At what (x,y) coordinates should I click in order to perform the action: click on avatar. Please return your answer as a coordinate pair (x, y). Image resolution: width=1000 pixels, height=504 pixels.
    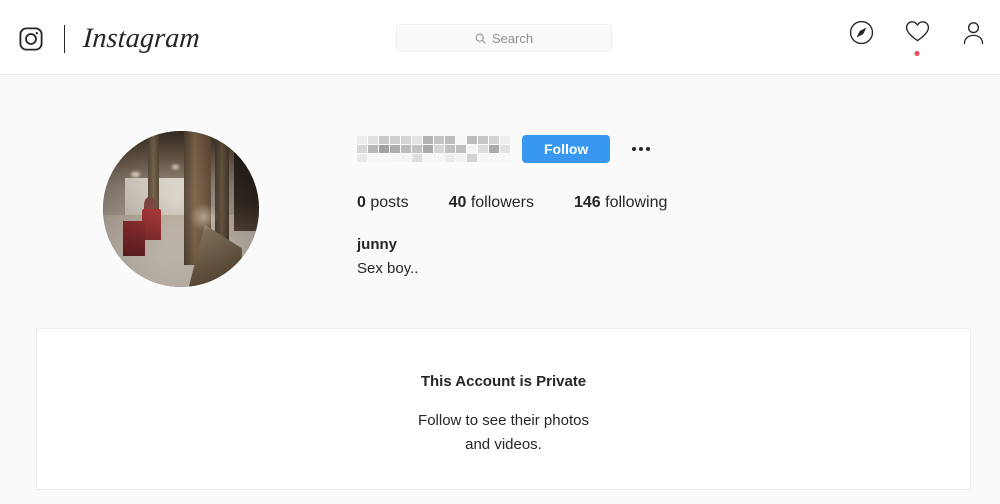
    Looking at the image, I should click on (181, 209).